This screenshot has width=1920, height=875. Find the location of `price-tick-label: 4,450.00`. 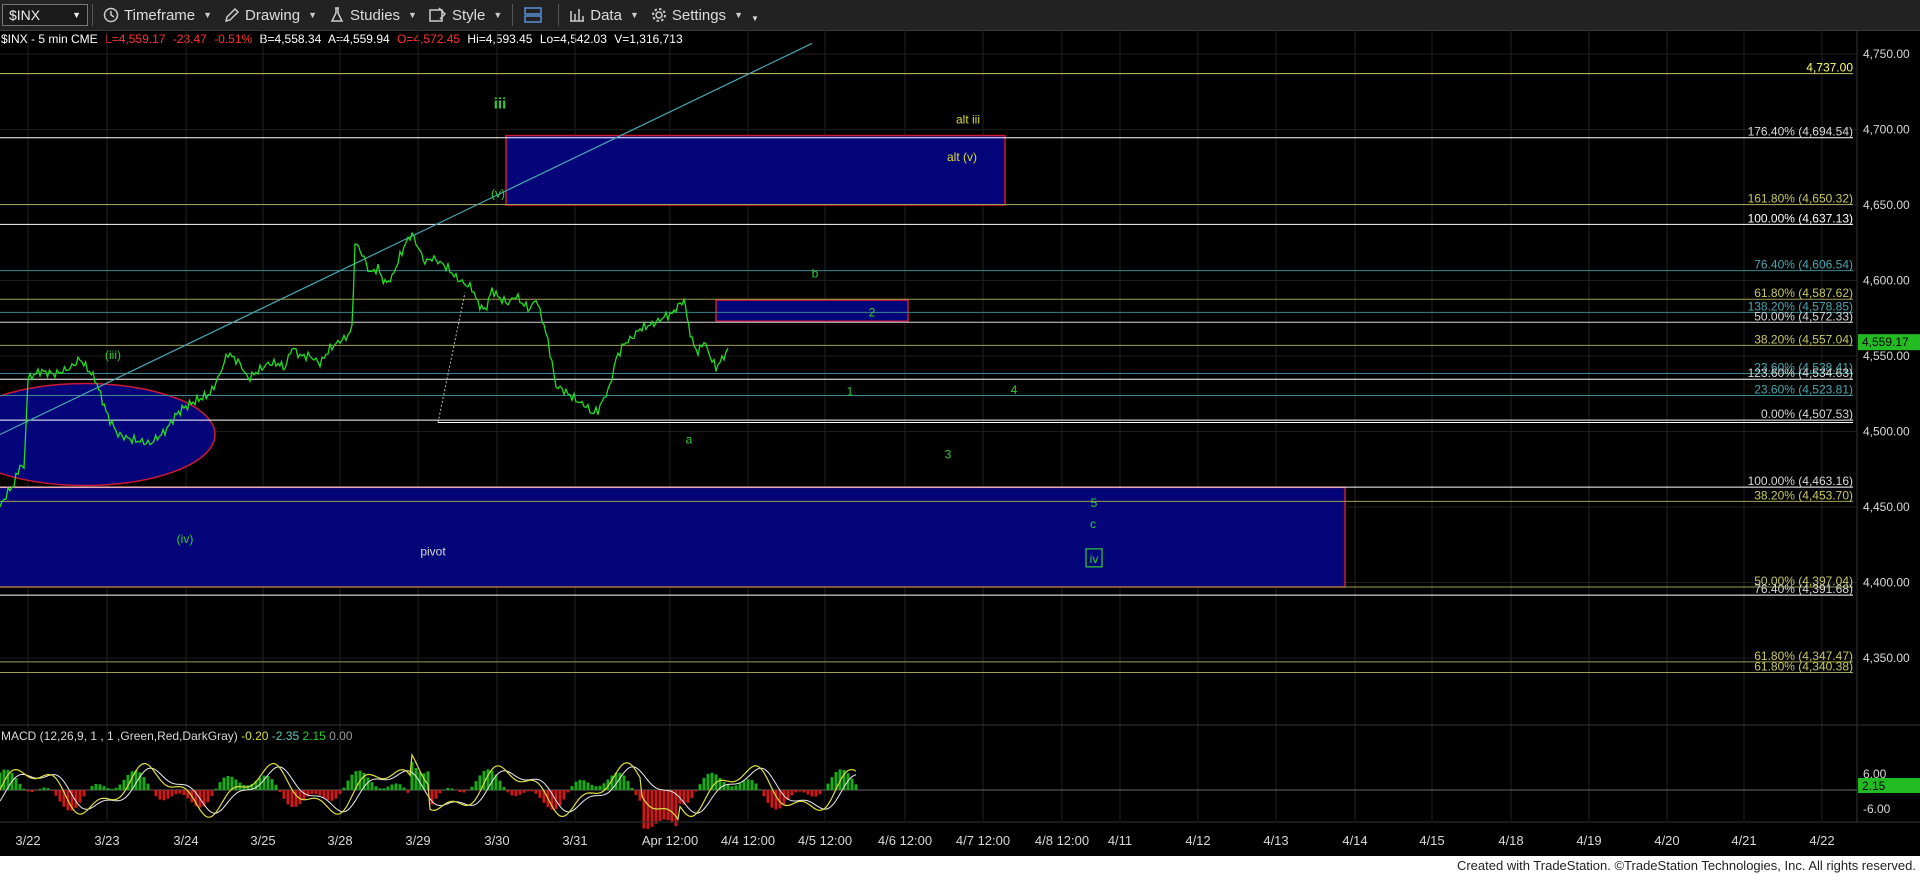

price-tick-label: 4,450.00 is located at coordinates (1886, 507).